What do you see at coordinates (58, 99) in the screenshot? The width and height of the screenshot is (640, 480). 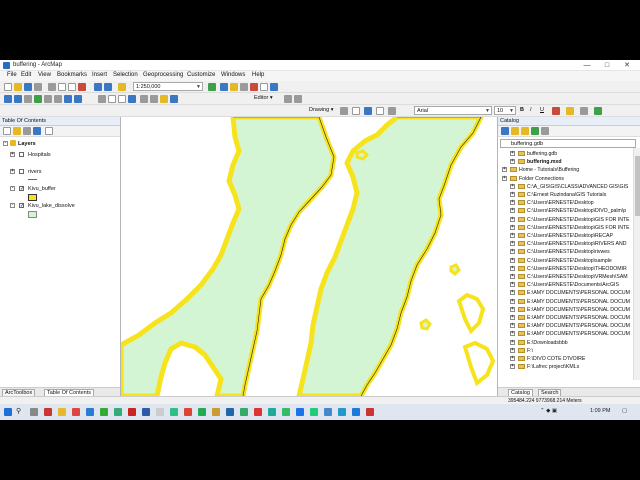 I see `fixed-zoom-out-icon` at bounding box center [58, 99].